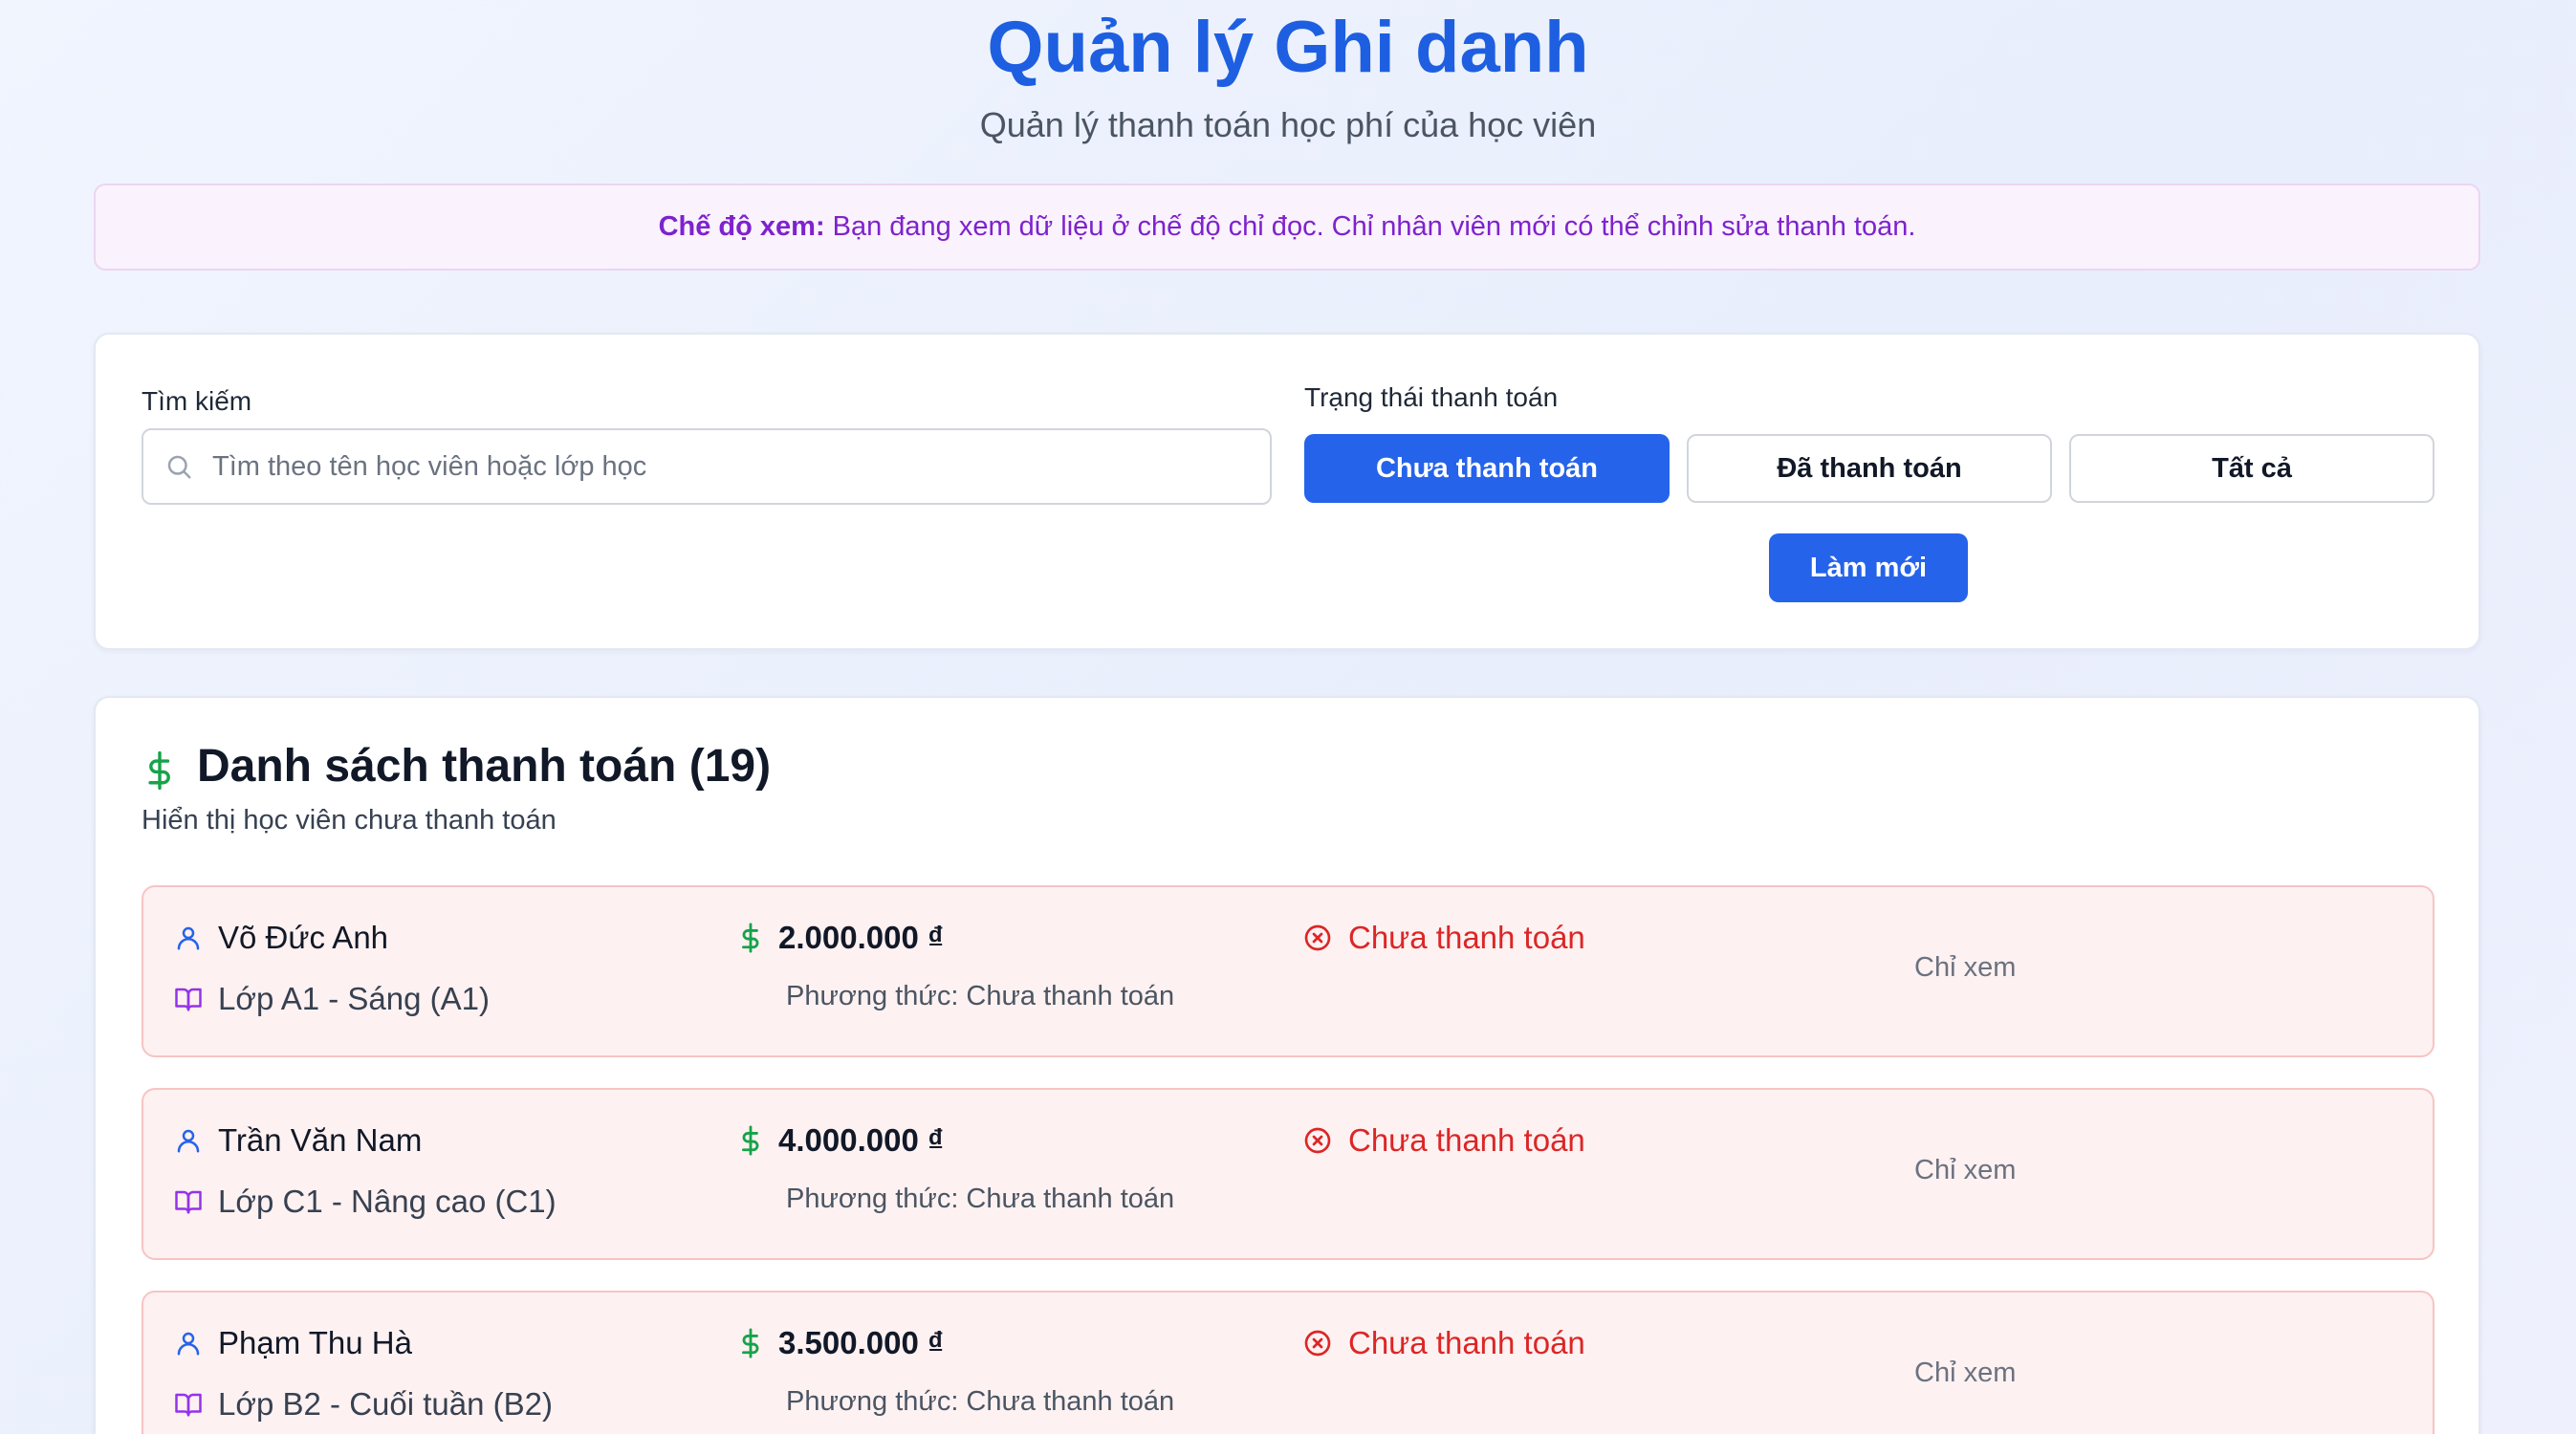  What do you see at coordinates (2251, 468) in the screenshot?
I see `status-all-button: Tất cả` at bounding box center [2251, 468].